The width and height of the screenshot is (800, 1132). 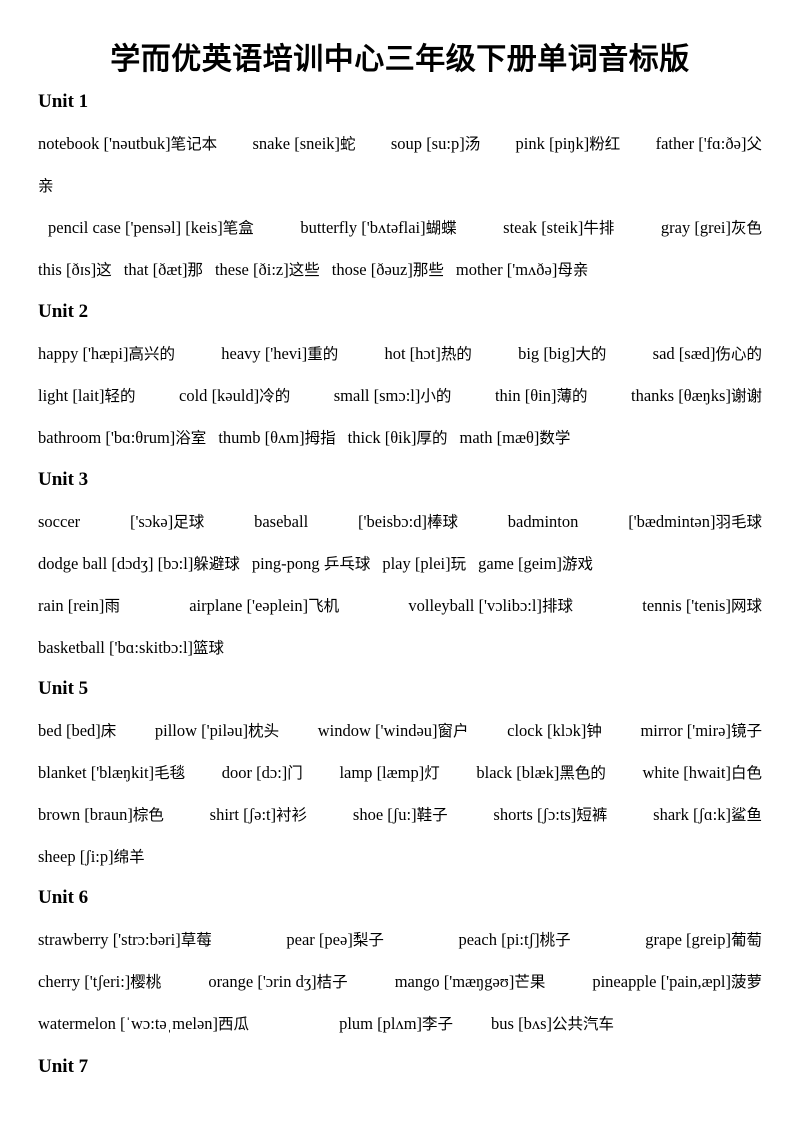 What do you see at coordinates (163, 270) in the screenshot?
I see `vocab-entry: that [ðæt]那` at bounding box center [163, 270].